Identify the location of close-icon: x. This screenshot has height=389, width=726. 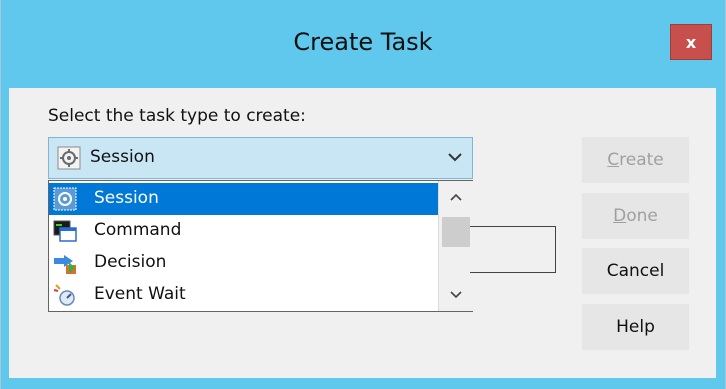
(691, 42).